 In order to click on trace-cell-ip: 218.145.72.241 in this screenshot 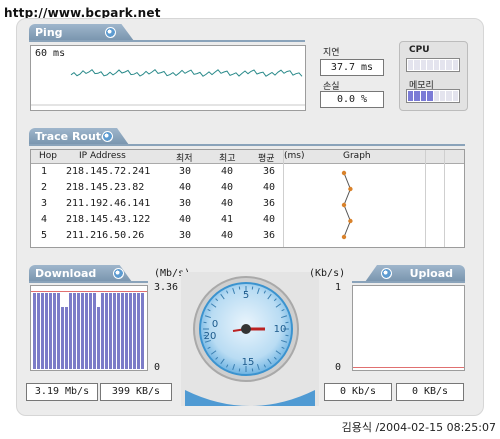, I will do `click(108, 171)`.